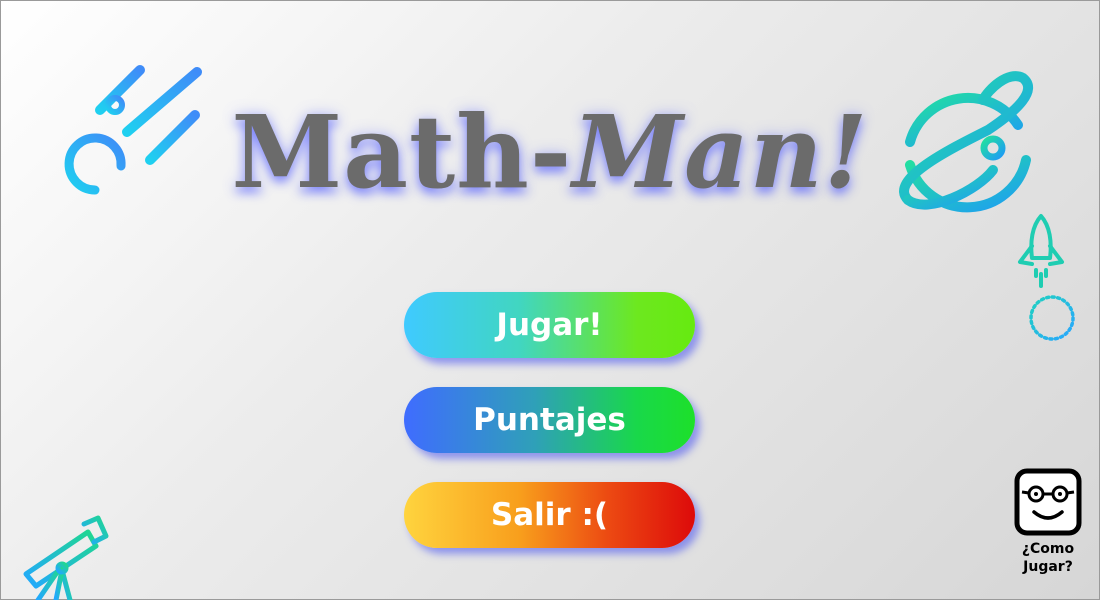 The height and width of the screenshot is (600, 1100). Describe the element at coordinates (1052, 318) in the screenshot. I see `dotted-ring-icon` at that location.